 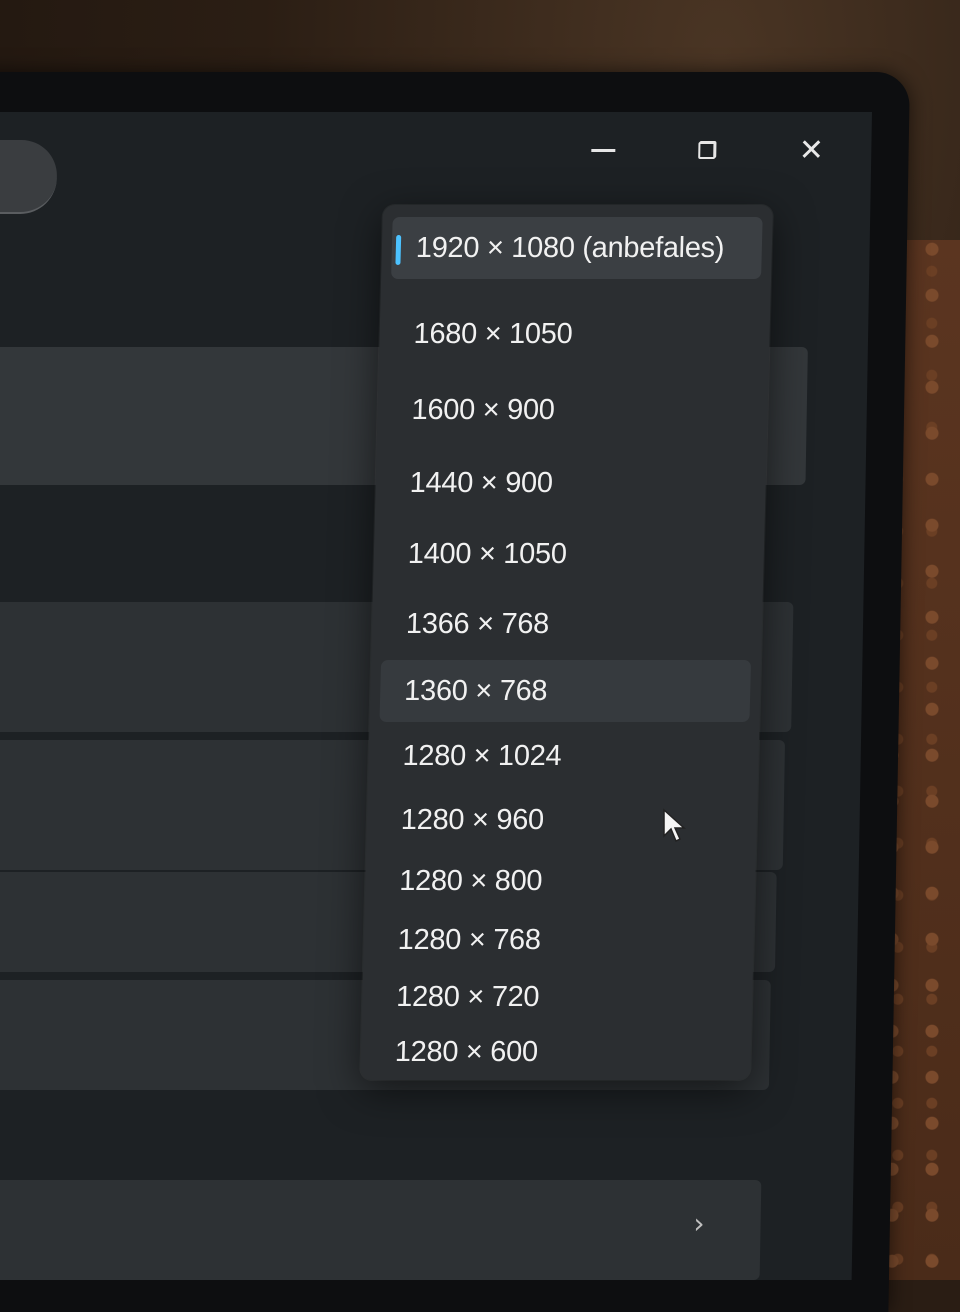 What do you see at coordinates (467, 996) in the screenshot?
I see `resolution-option-label: 1280 × 720` at bounding box center [467, 996].